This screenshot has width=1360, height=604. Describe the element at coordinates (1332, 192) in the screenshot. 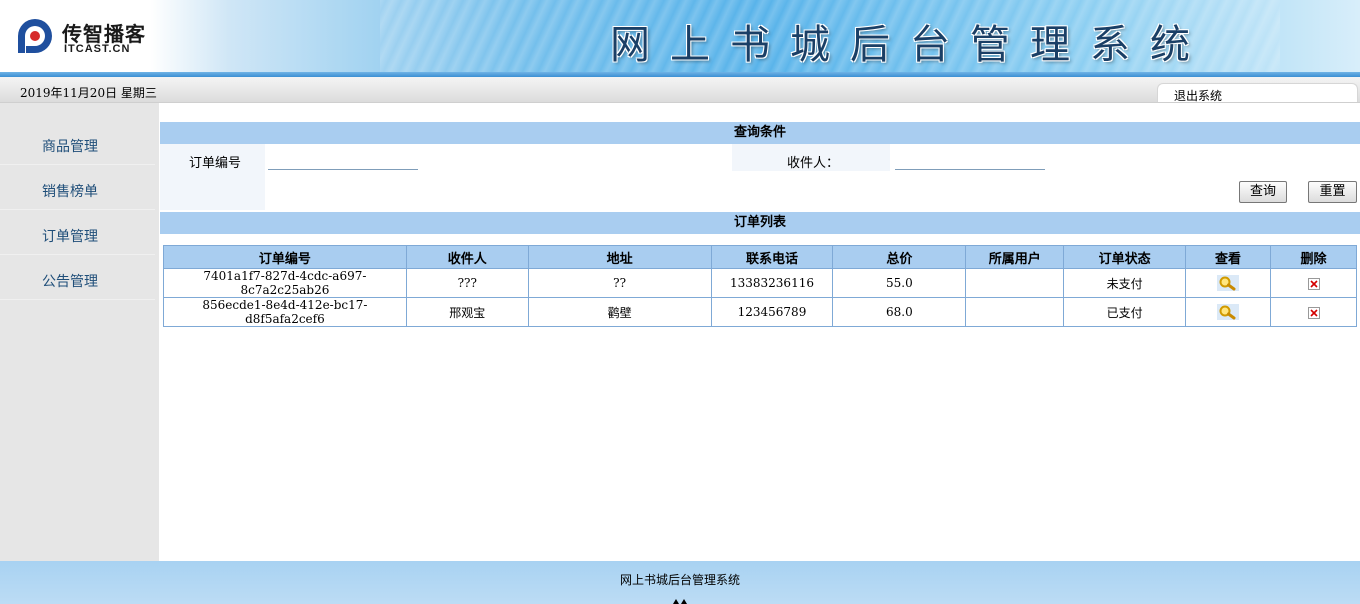

I see `reset-button: 重置` at that location.